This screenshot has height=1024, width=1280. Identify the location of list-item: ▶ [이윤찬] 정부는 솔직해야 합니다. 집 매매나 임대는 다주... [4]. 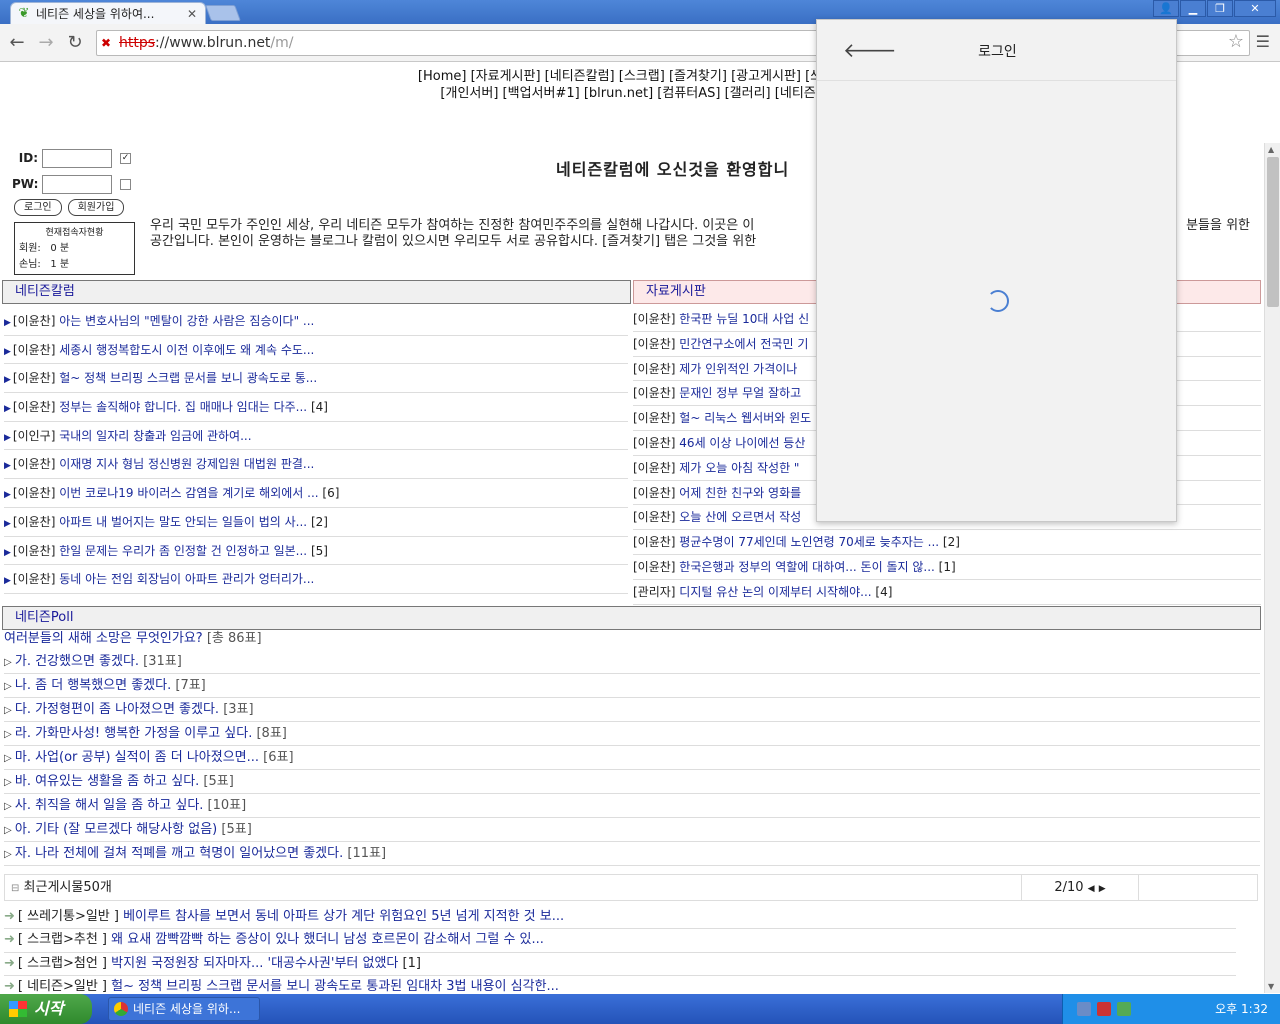
(316, 407).